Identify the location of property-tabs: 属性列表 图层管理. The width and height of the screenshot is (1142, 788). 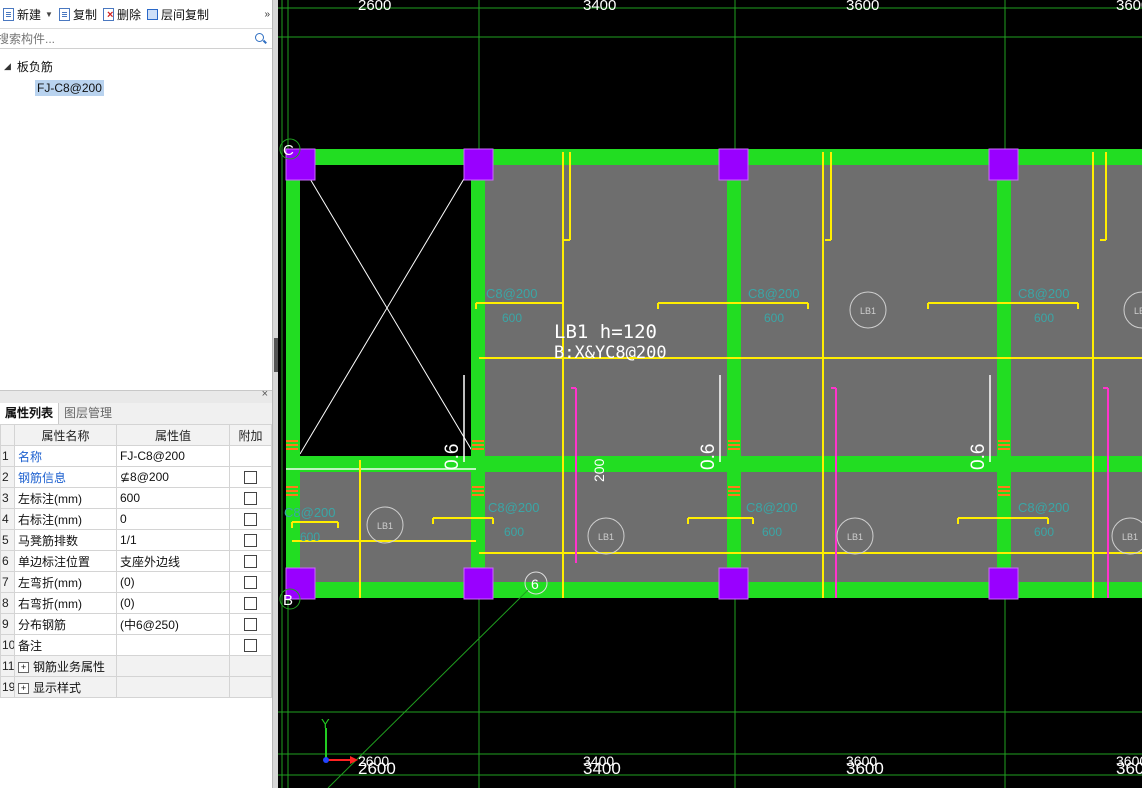
(136, 414).